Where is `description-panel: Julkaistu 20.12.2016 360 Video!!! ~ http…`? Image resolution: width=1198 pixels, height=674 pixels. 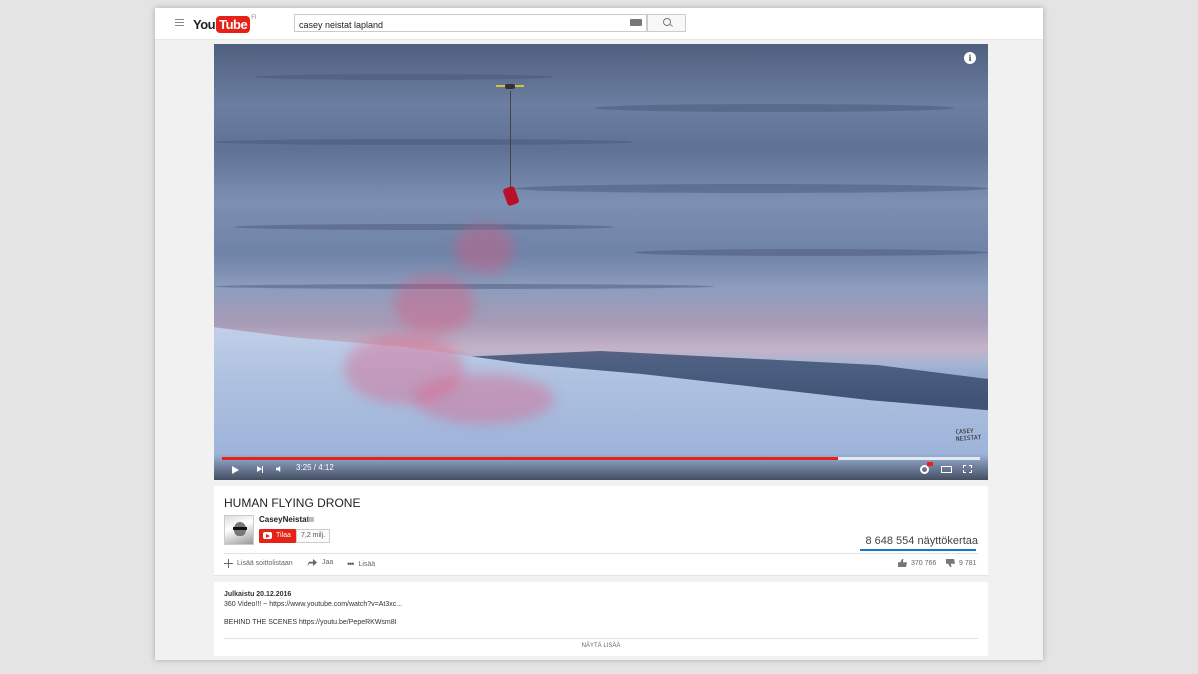
description-panel: Julkaistu 20.12.2016 360 Video!!! ~ http… is located at coordinates (601, 619).